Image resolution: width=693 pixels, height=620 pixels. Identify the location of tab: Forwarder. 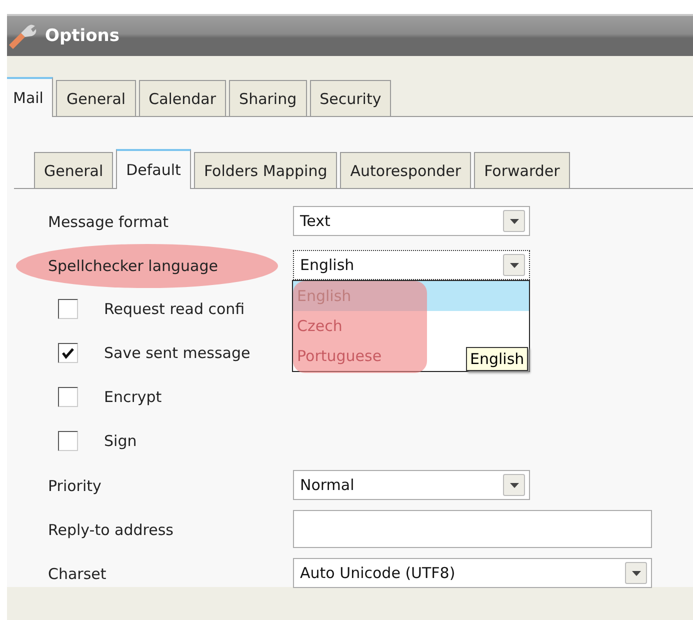
(522, 170).